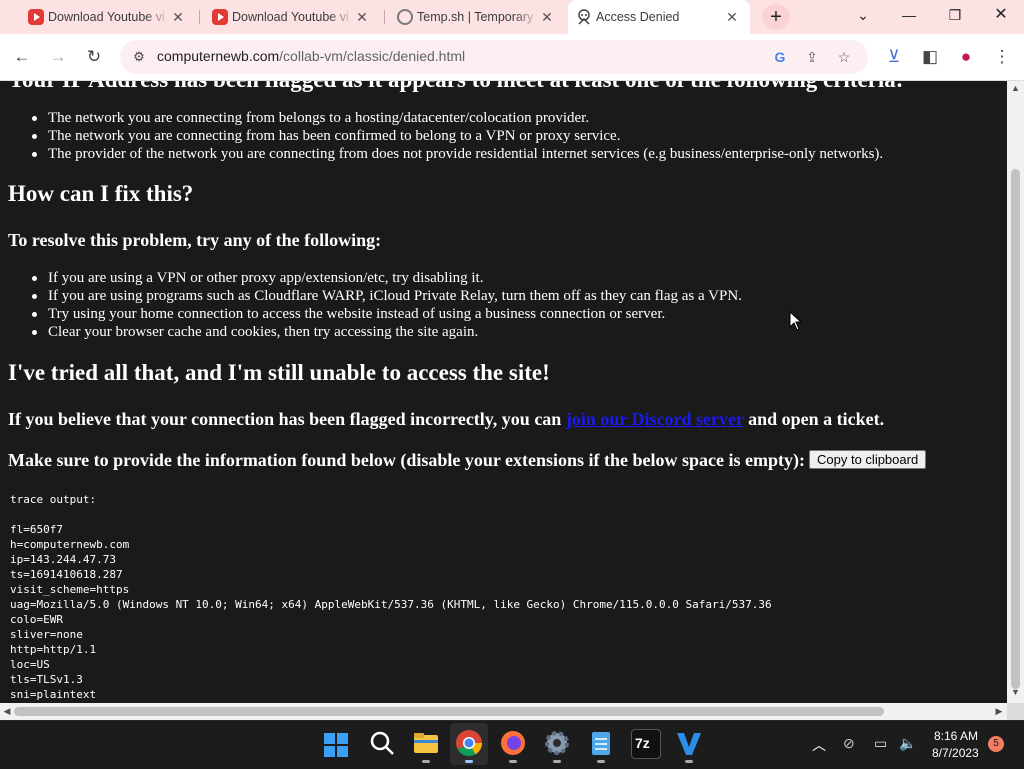  I want to click on search-icon, so click(382, 743).